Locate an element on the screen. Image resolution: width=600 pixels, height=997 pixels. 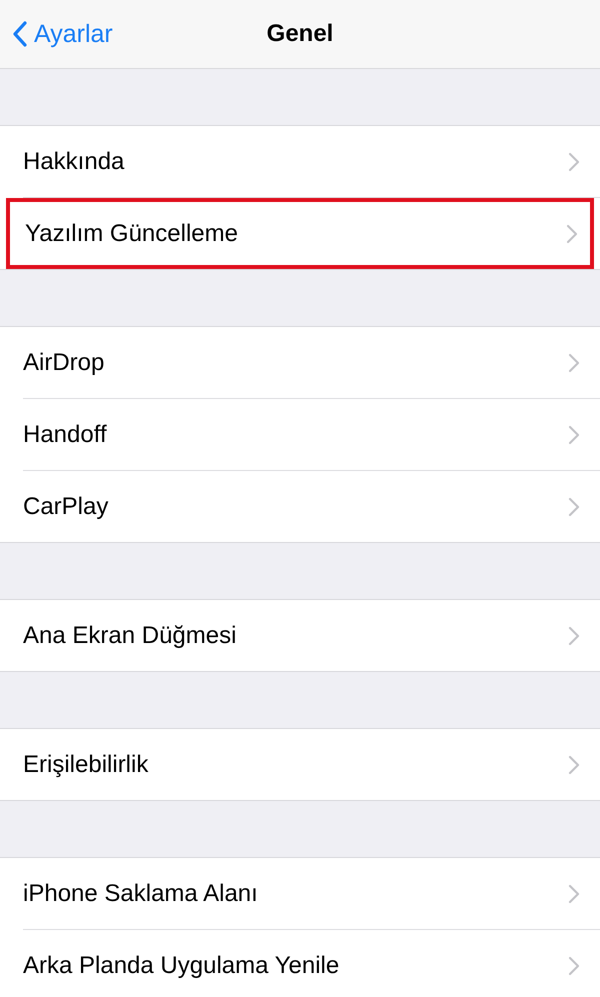
settings-row: Yazılım Güncelleme is located at coordinates (300, 233).